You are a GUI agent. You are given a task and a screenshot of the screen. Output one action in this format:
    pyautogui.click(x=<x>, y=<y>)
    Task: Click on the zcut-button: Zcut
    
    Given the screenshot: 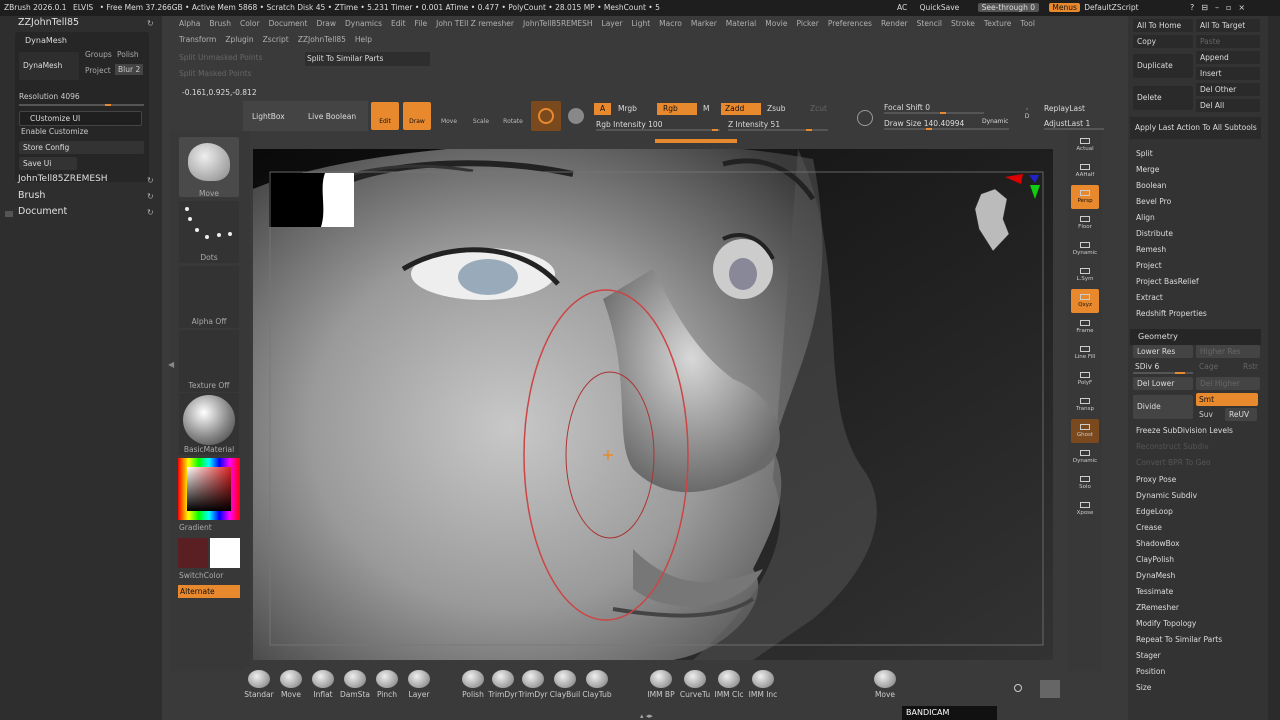 What is the action you would take?
    pyautogui.click(x=818, y=108)
    